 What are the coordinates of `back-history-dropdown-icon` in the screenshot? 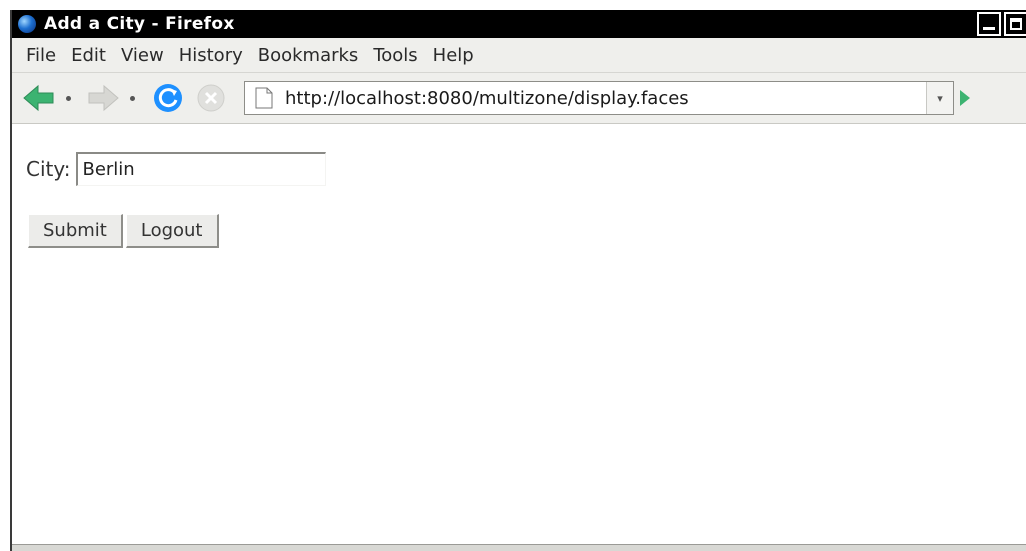 It's located at (68, 98).